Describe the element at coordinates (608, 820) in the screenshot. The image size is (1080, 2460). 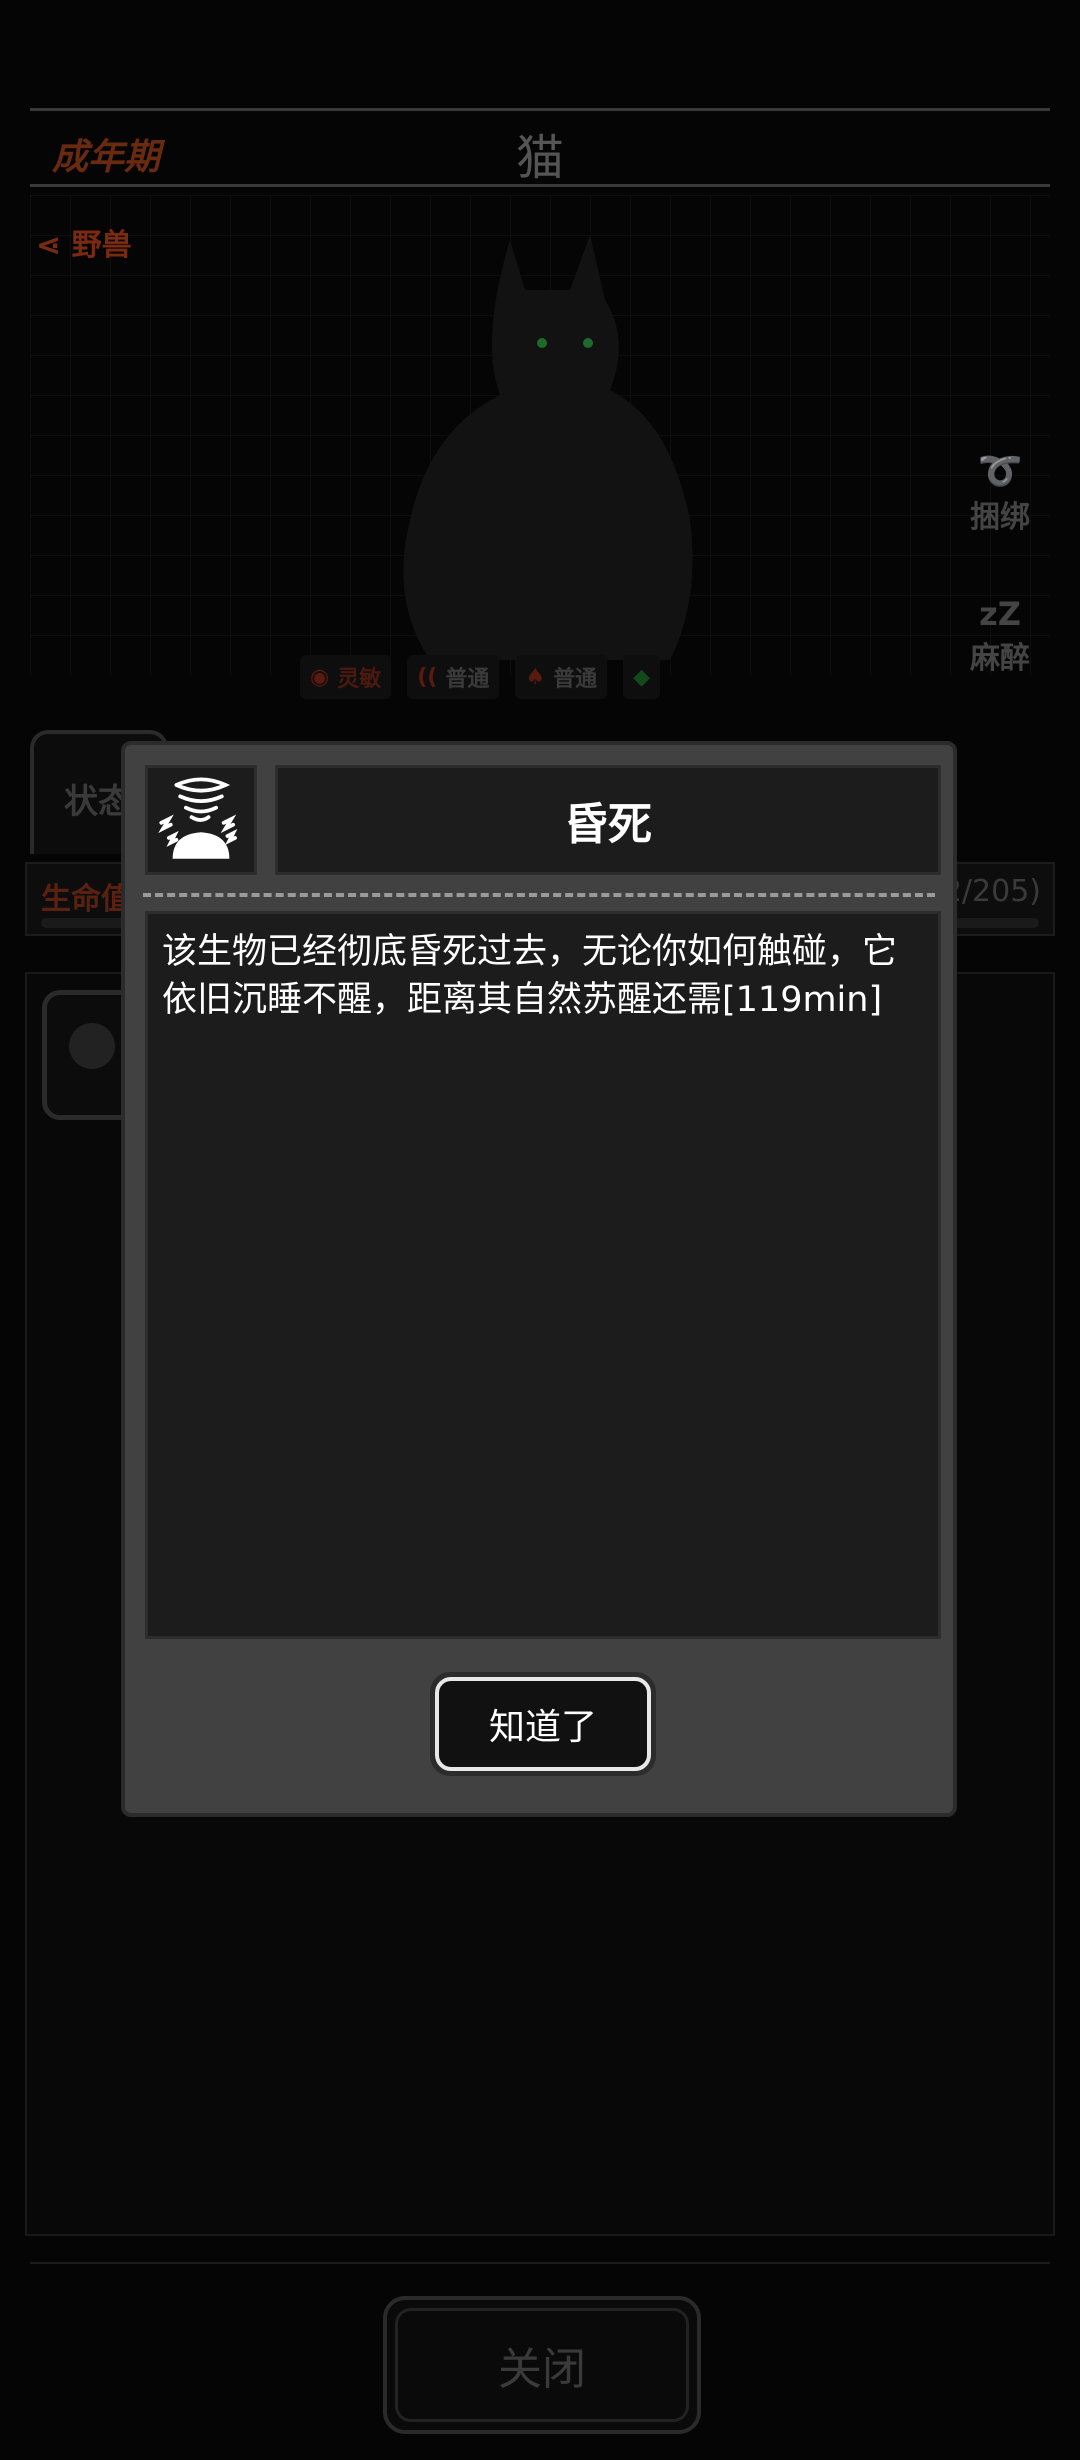
I see `dialog-title: 昏死` at that location.